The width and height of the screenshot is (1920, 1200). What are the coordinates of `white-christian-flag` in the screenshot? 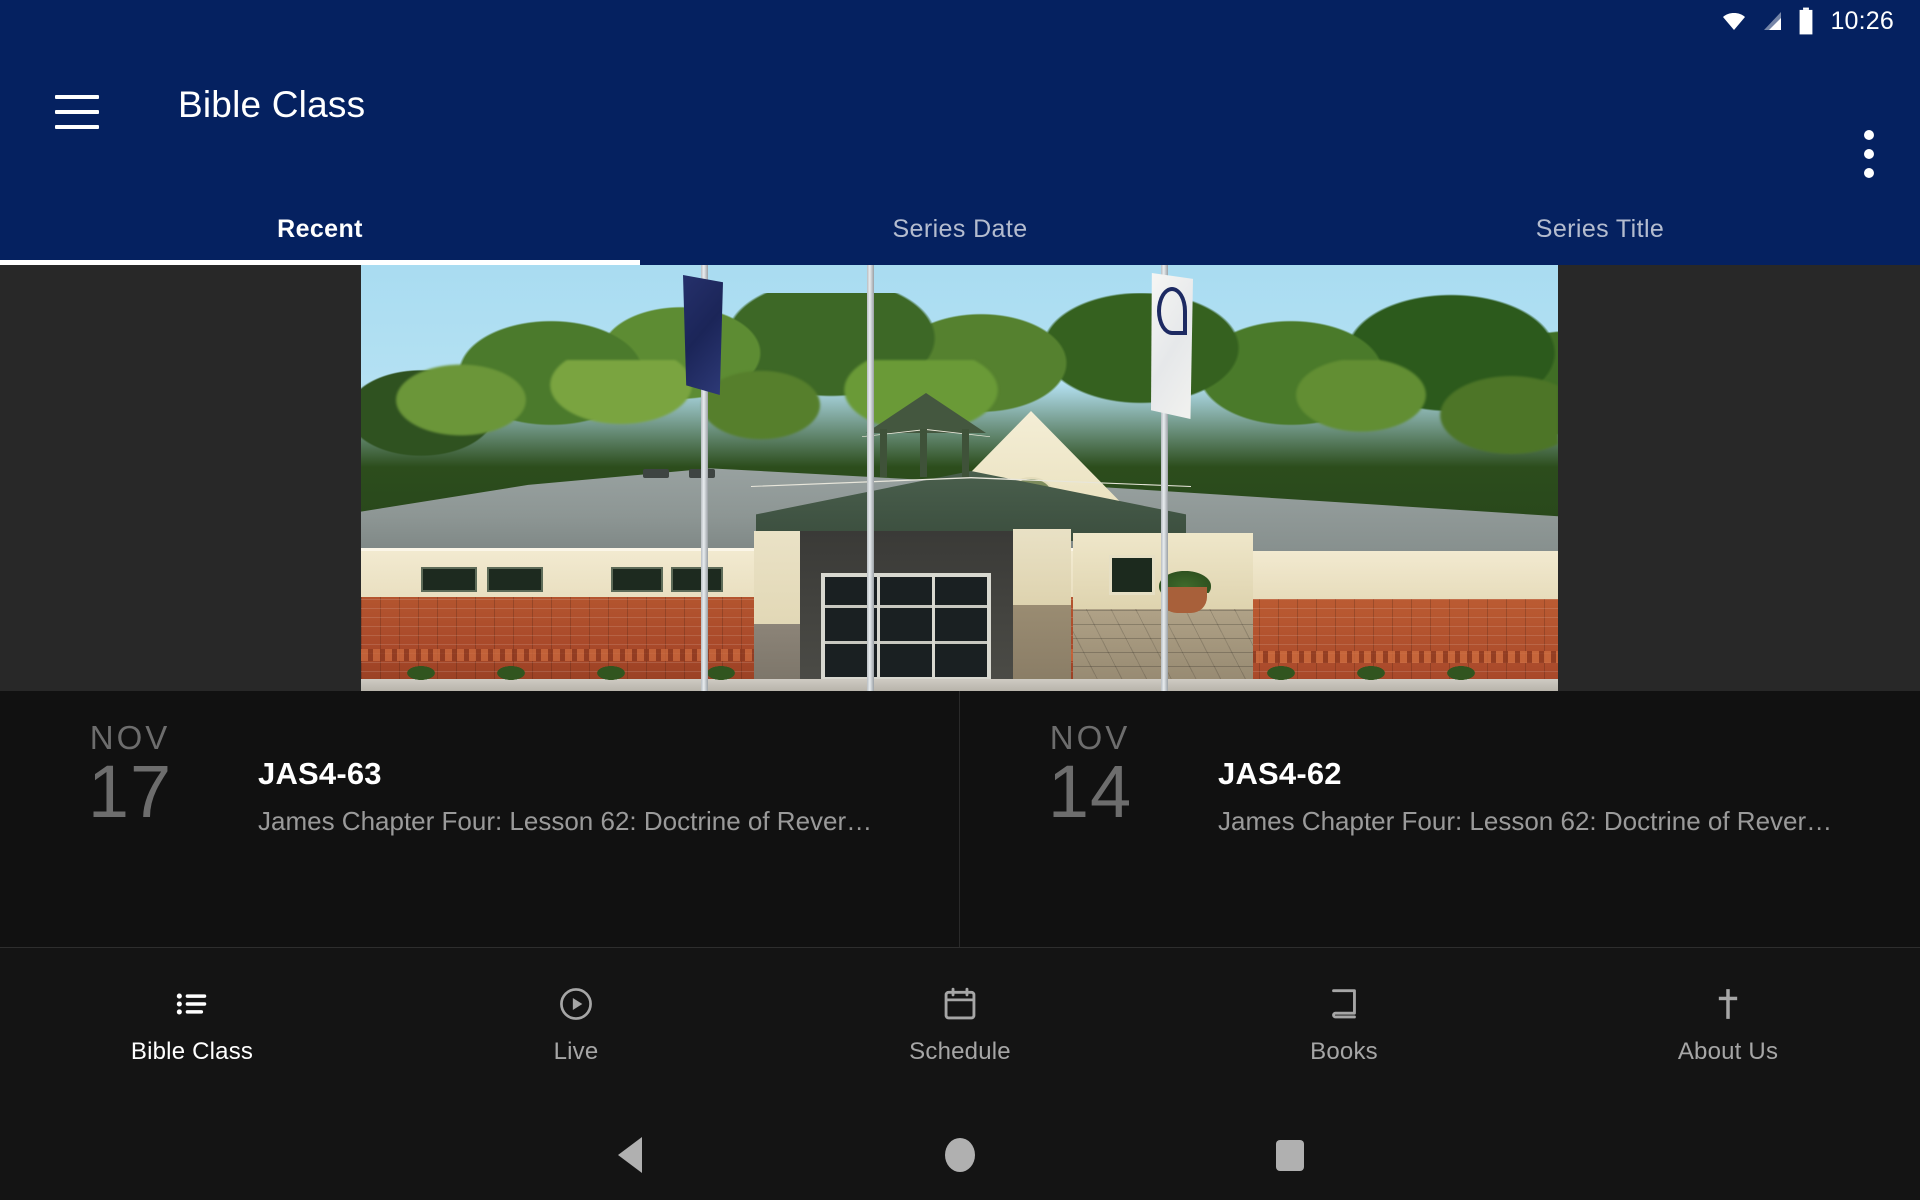 It's located at (1172, 346).